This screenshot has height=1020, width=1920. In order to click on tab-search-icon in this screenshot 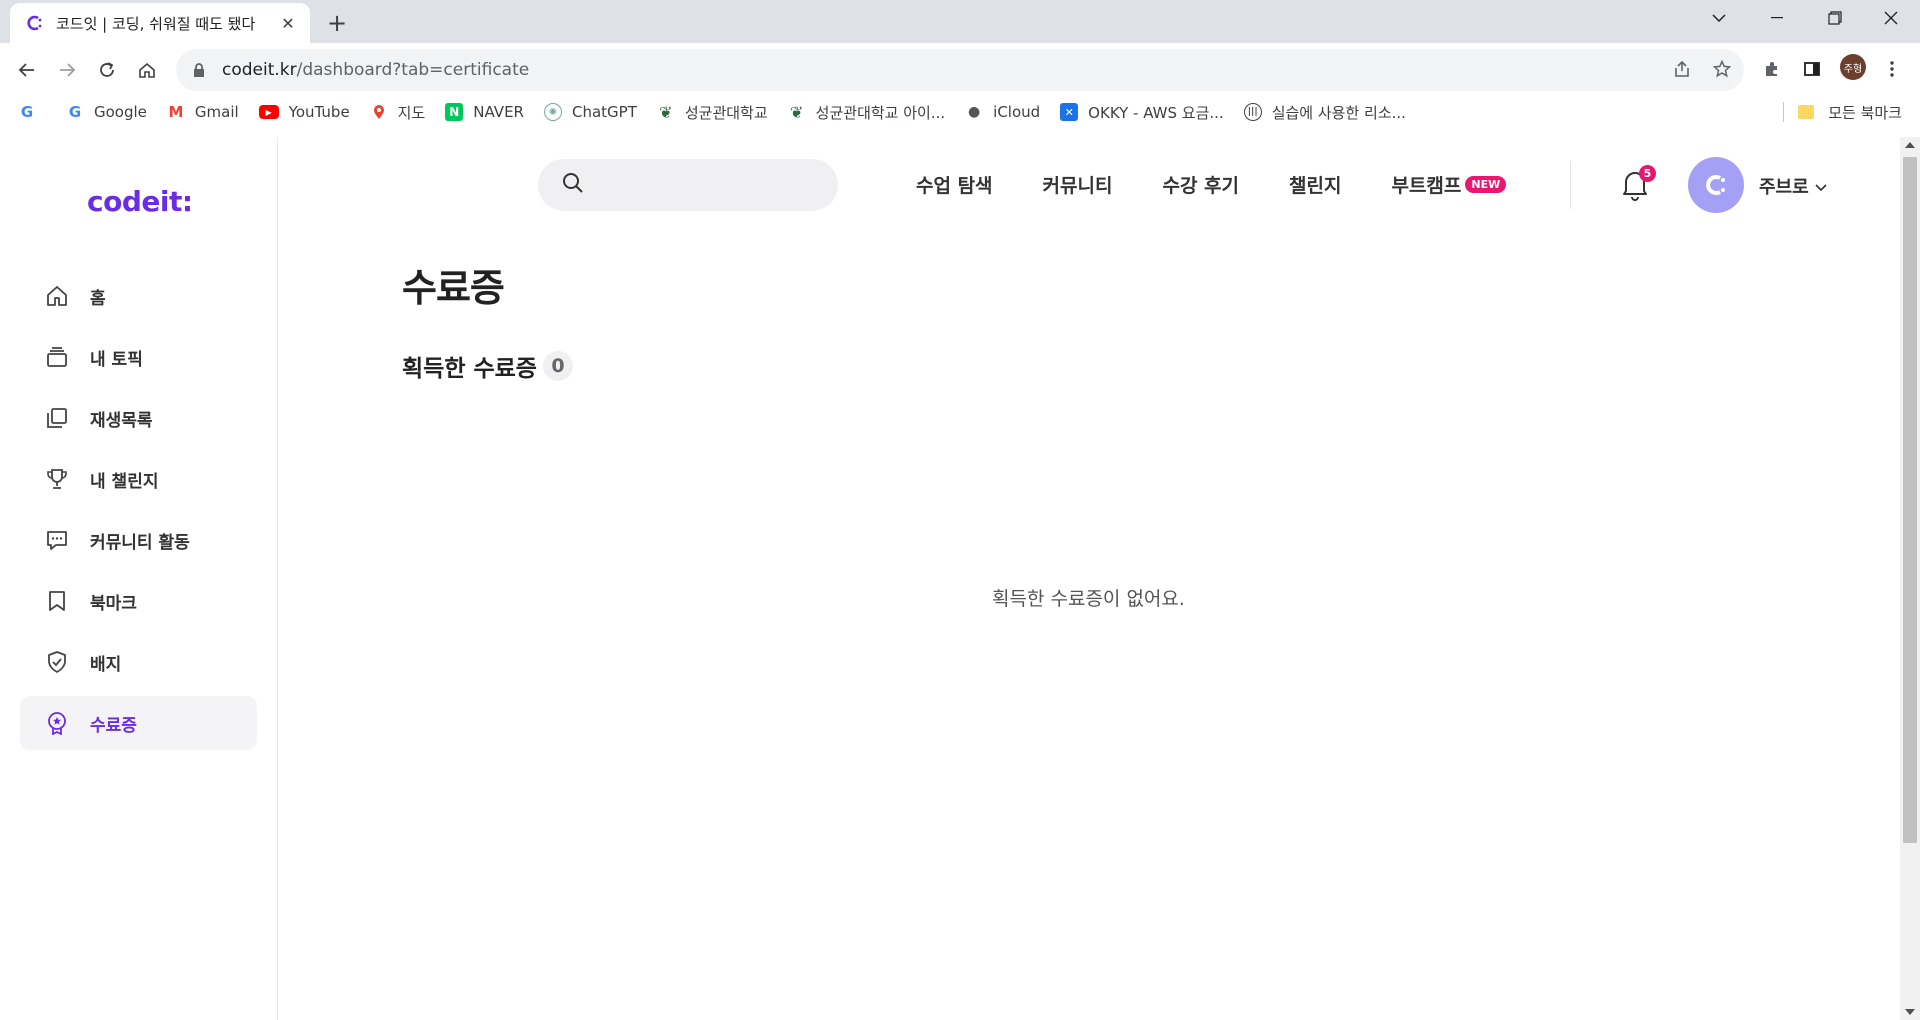, I will do `click(1719, 18)`.